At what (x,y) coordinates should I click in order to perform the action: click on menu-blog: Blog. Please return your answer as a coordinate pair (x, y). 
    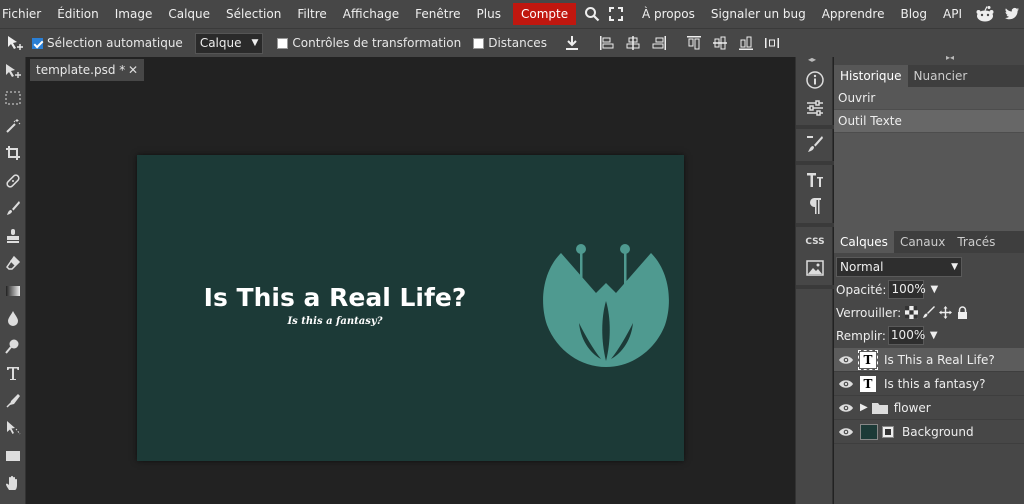
    Looking at the image, I should click on (913, 14).